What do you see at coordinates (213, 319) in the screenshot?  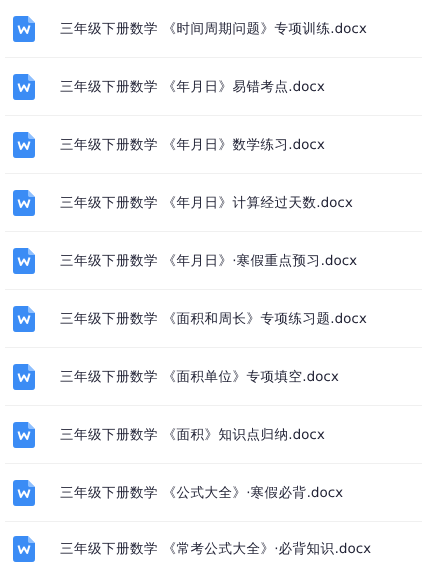 I see `file-name: 三年级下册数学 《面积和周长》专项练习题.docx` at bounding box center [213, 319].